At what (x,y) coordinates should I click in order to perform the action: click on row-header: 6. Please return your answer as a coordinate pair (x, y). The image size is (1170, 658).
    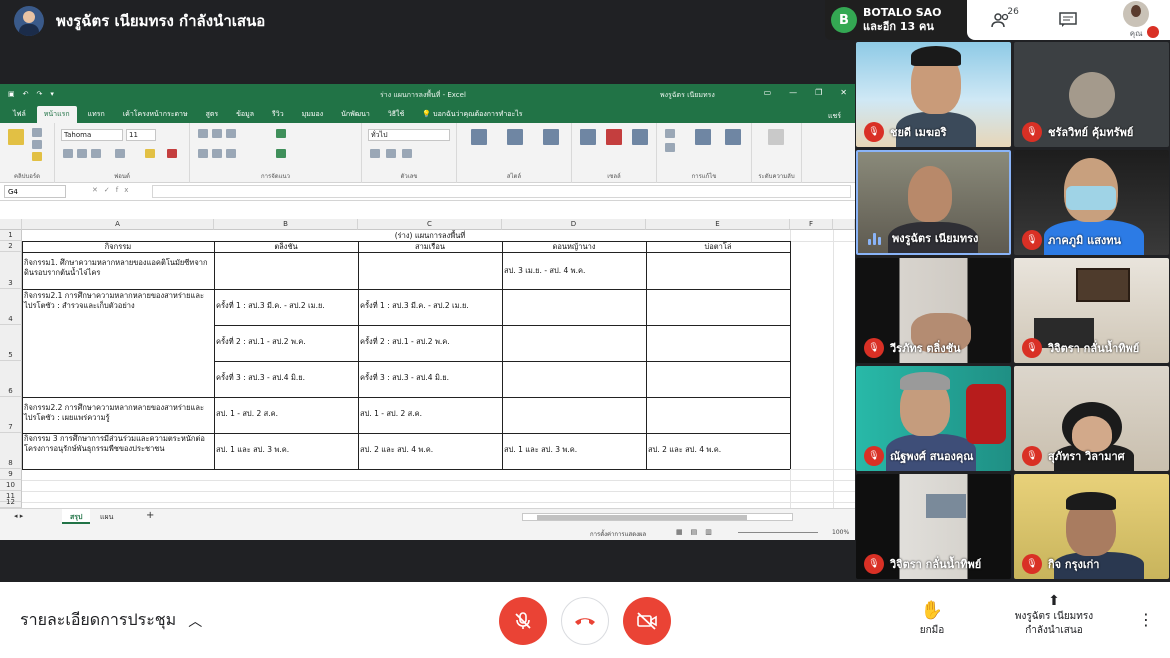
    Looking at the image, I should click on (11, 379).